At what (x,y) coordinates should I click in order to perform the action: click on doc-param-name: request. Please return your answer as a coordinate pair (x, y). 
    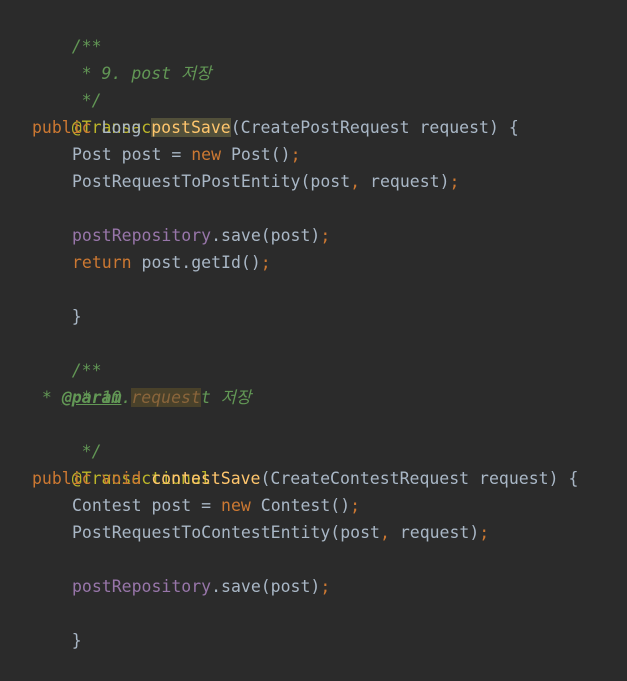
    Looking at the image, I should click on (166, 397).